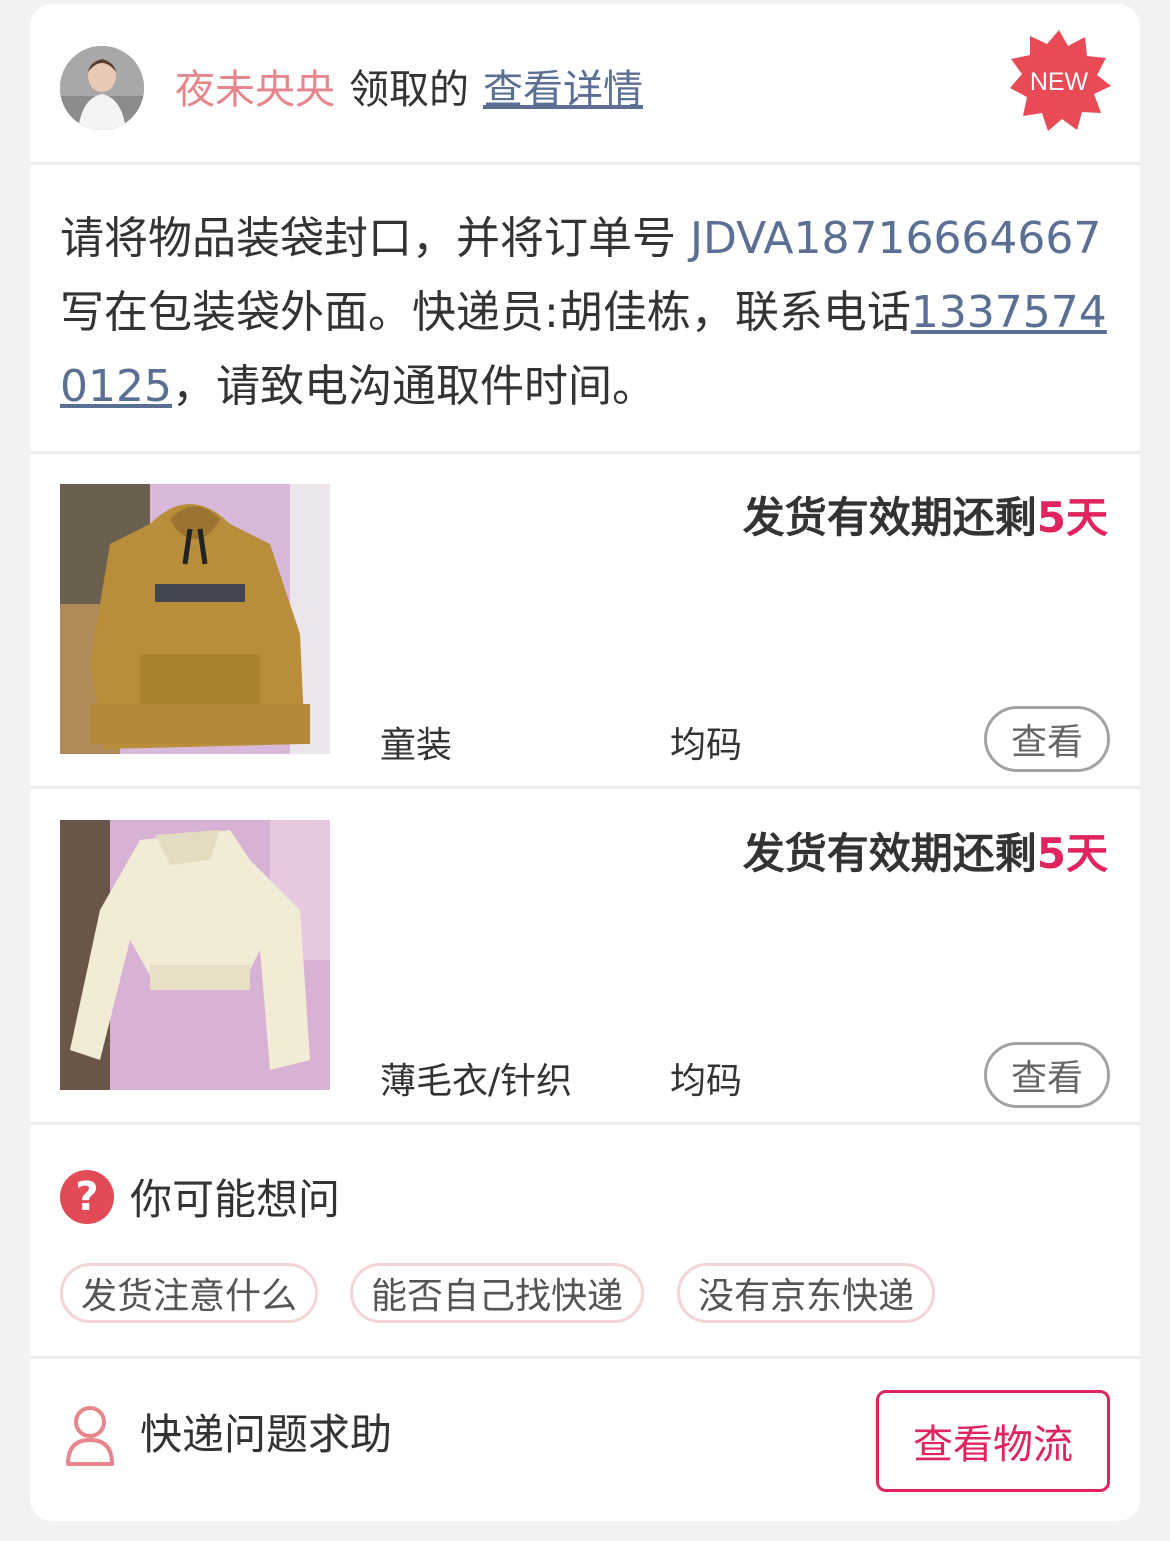  I want to click on question-icon: ?, so click(87, 1197).